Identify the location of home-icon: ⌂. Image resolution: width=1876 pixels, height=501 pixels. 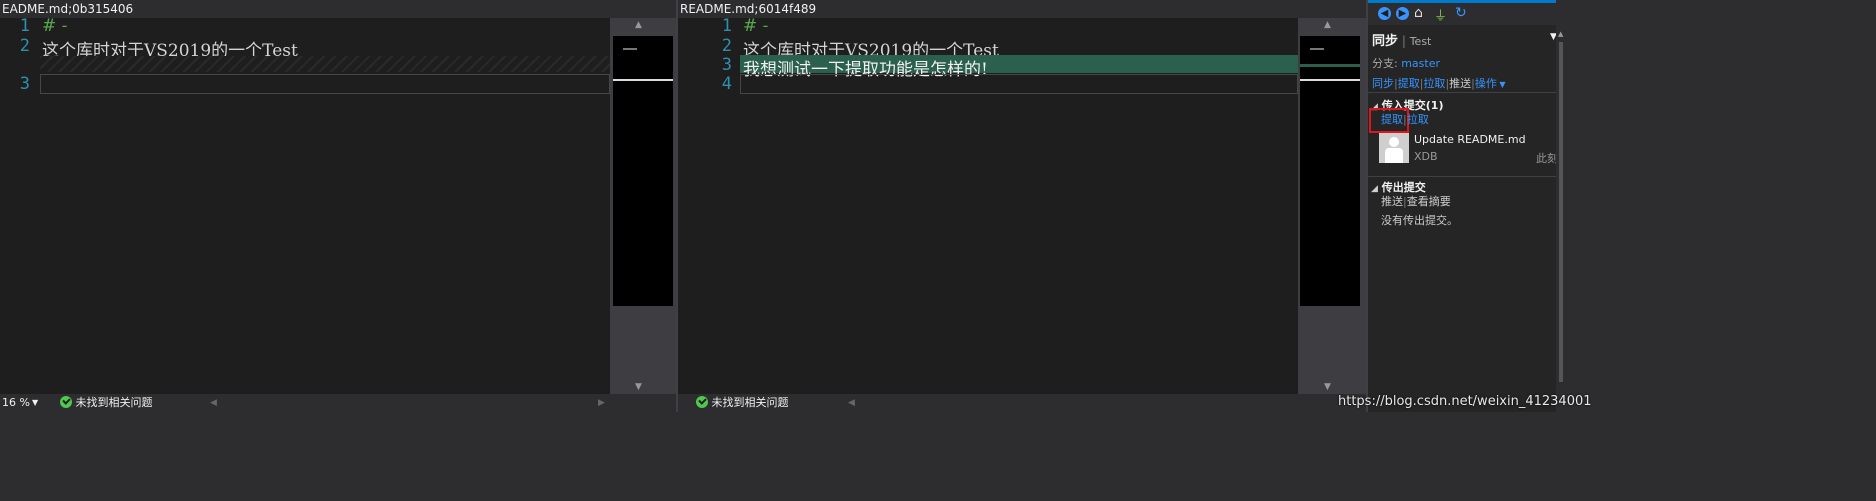
(1418, 13).